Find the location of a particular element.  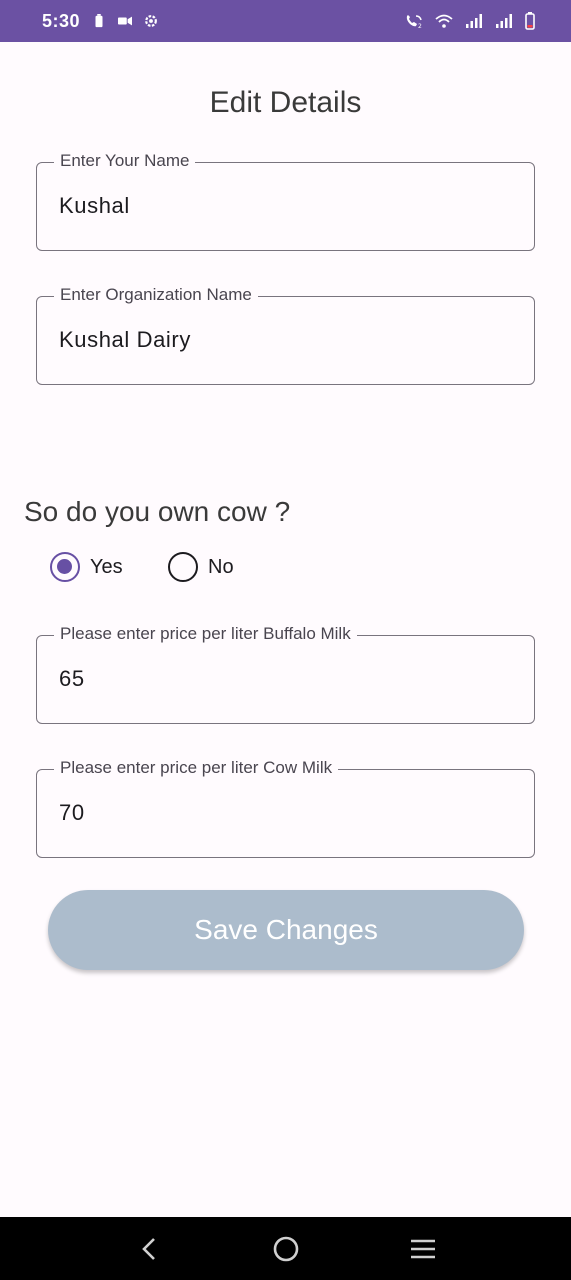

status-left: 5:30 is located at coordinates (100, 21).